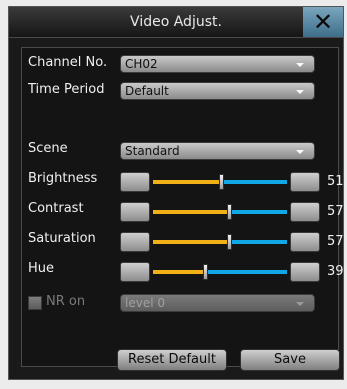 This screenshot has height=389, width=347. I want to click on brightness-increase-button, so click(305, 182).